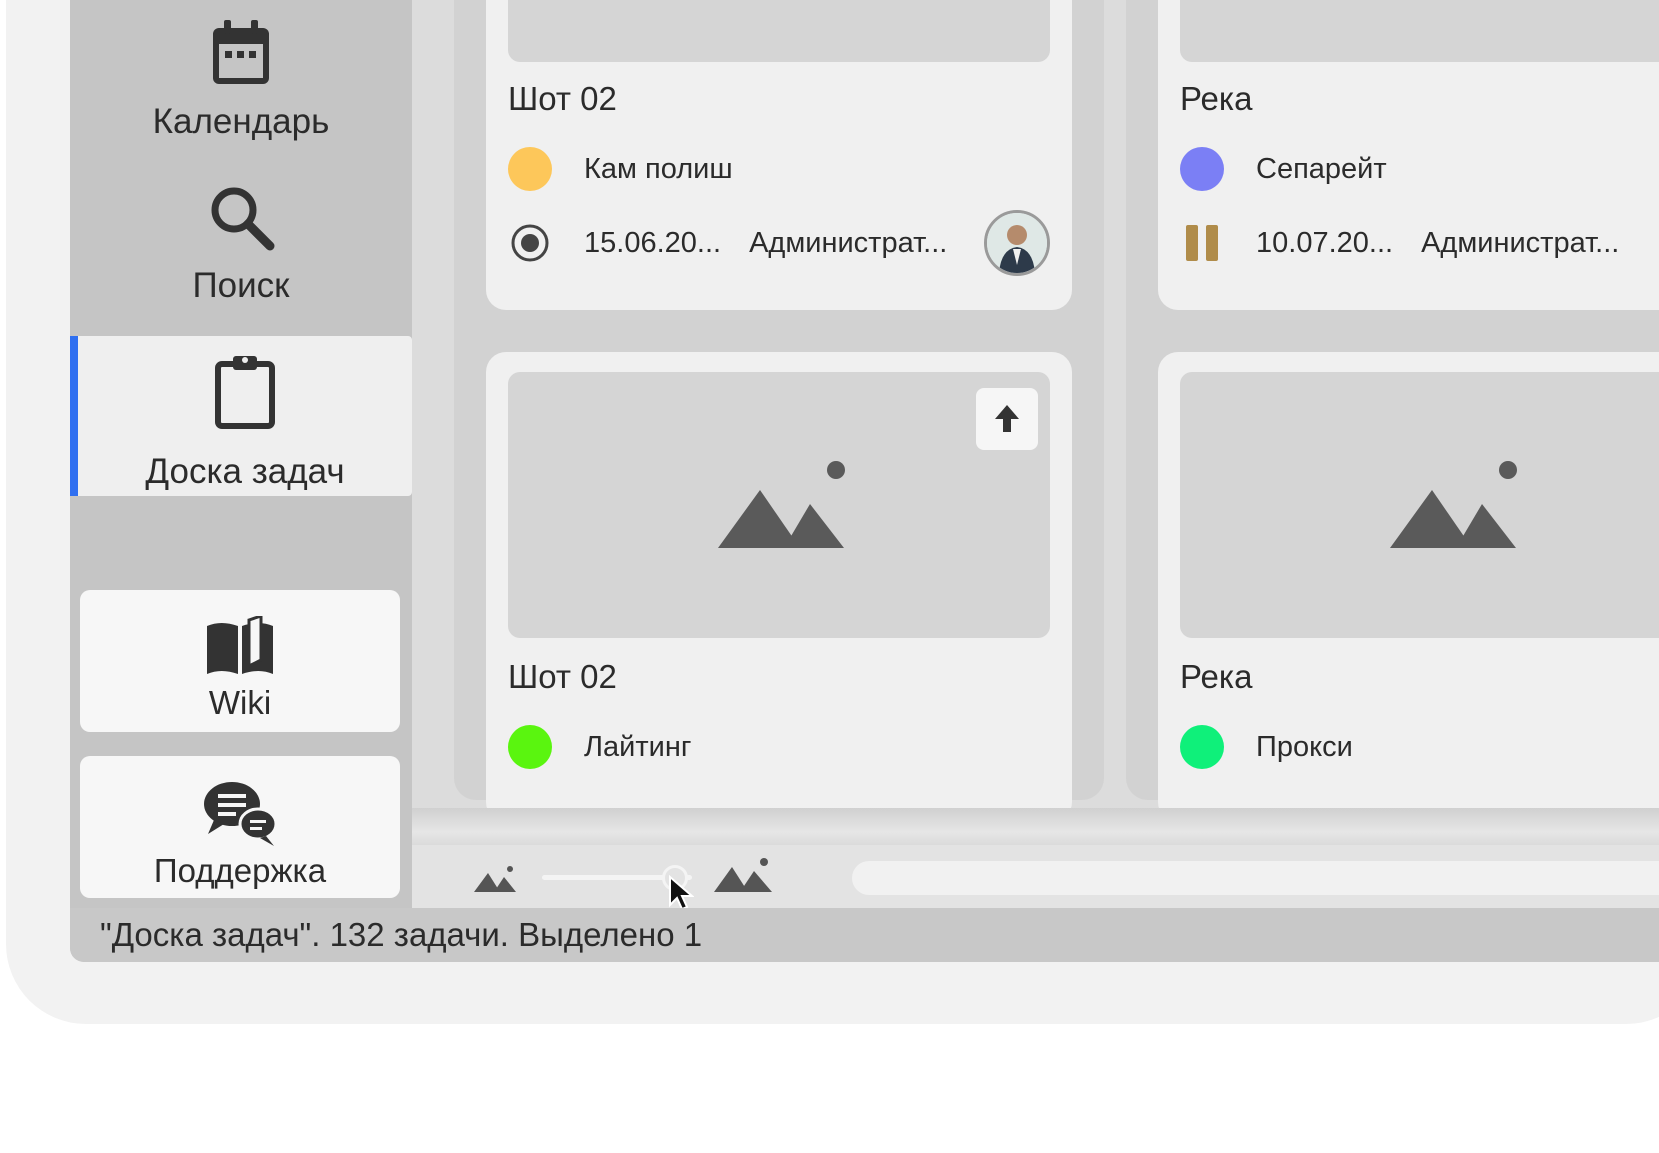 Image resolution: width=1659 pixels, height=1153 pixels. I want to click on horizontal-scrollbar, so click(1255, 878).